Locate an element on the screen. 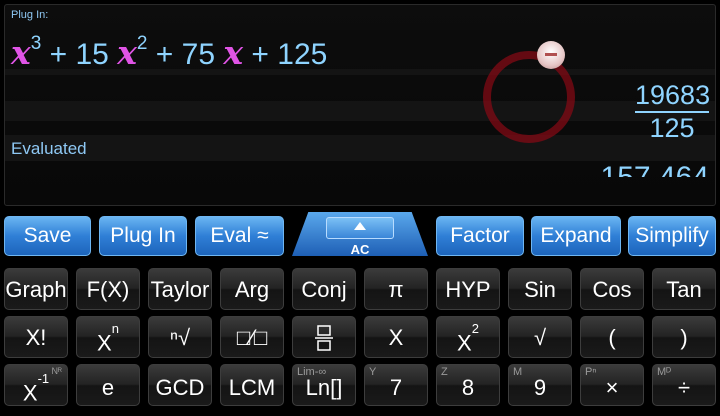  square-key: X2 is located at coordinates (468, 337).